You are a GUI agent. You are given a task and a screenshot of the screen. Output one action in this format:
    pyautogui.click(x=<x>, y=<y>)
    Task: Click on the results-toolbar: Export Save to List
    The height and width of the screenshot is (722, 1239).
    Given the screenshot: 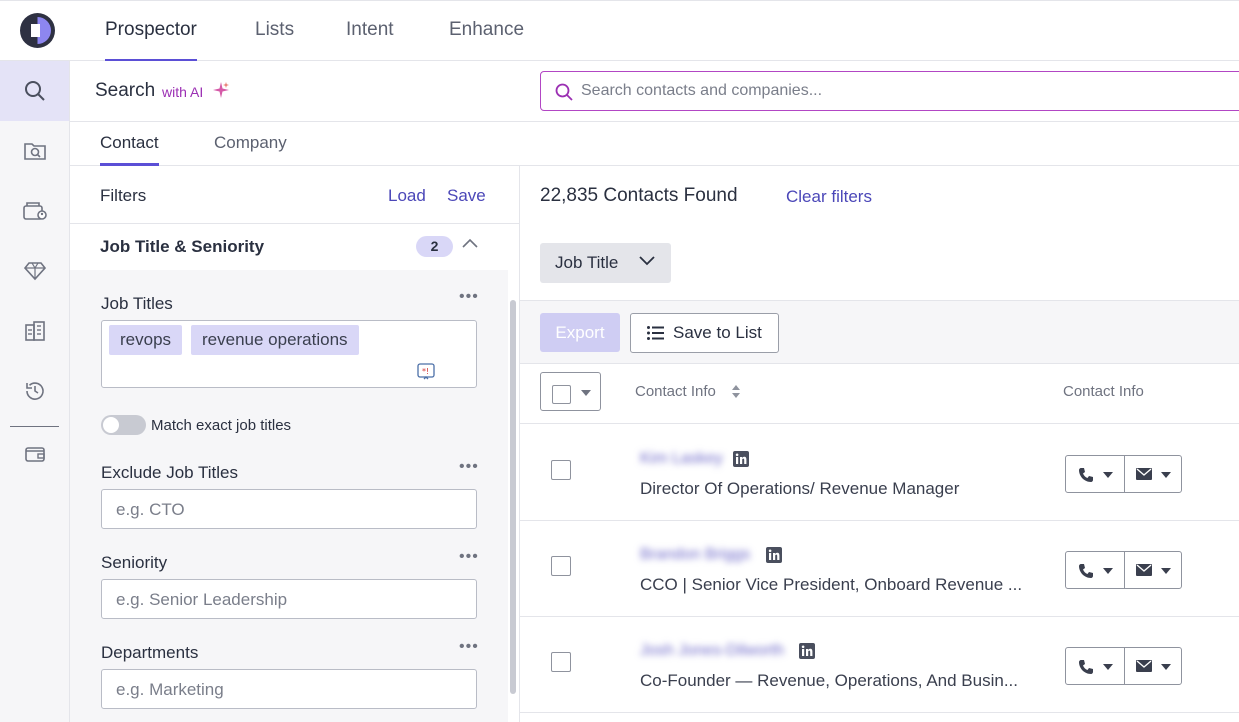 What is the action you would take?
    pyautogui.click(x=879, y=332)
    